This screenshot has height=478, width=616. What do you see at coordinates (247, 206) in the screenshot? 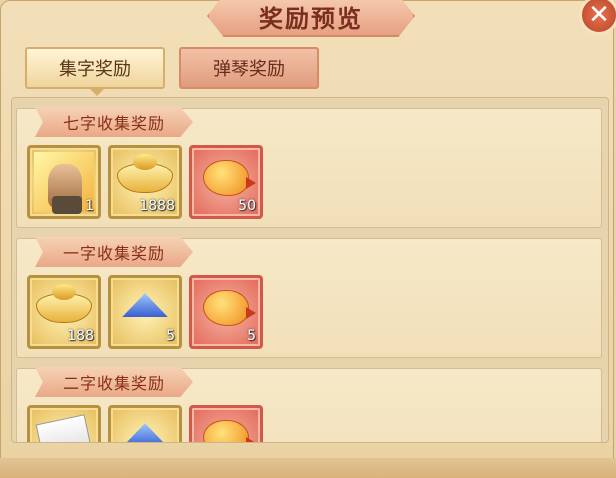
I see `item-count: 50` at bounding box center [247, 206].